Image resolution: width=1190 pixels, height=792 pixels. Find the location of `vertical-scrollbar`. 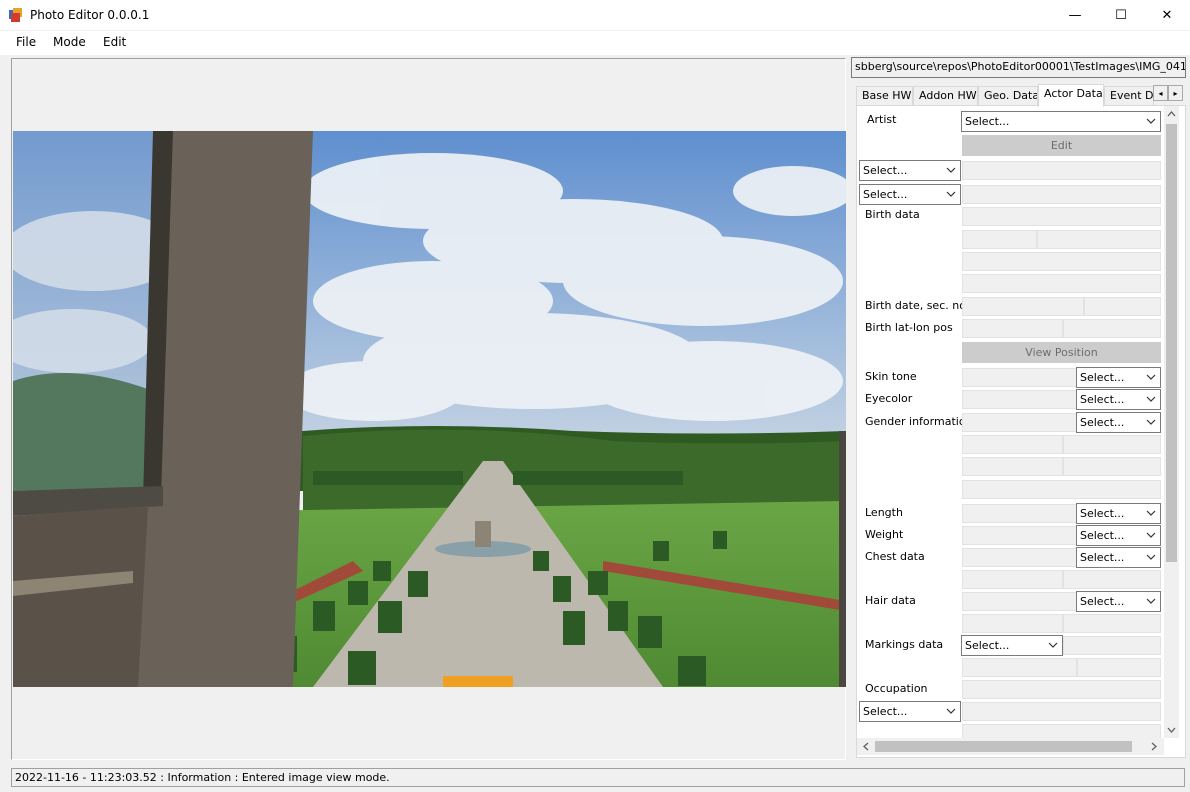

vertical-scrollbar is located at coordinates (1171, 422).